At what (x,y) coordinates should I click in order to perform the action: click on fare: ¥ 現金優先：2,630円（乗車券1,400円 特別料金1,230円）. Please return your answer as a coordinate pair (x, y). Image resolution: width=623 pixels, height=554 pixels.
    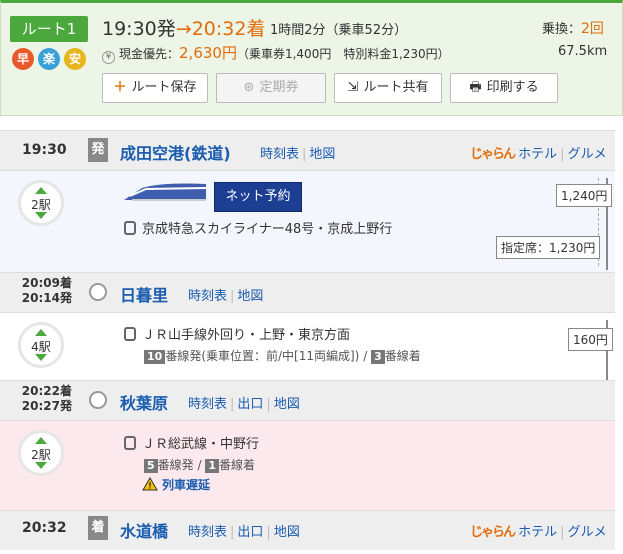
    Looking at the image, I should click on (276, 53).